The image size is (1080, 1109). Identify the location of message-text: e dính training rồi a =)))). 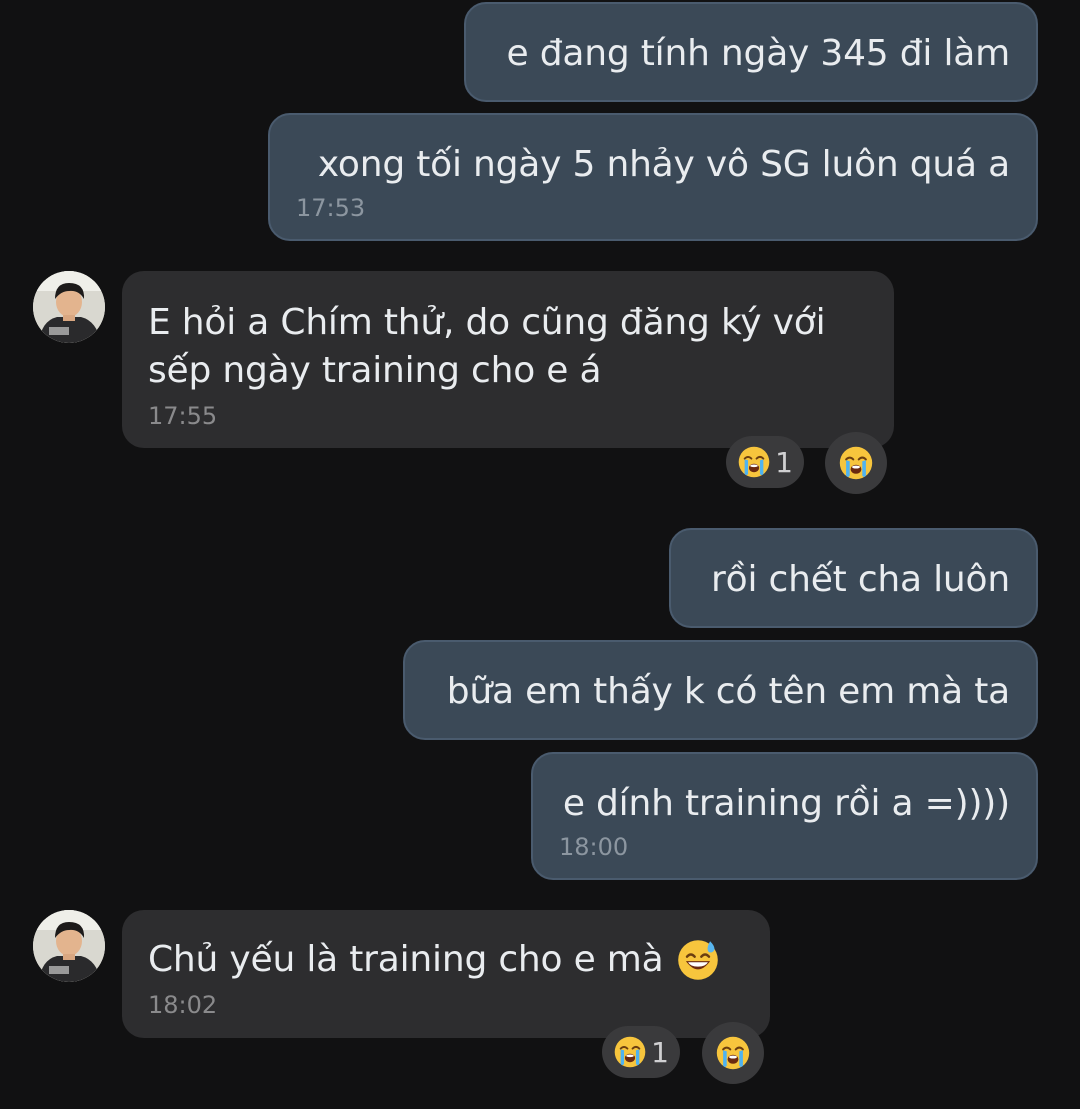
(786, 803).